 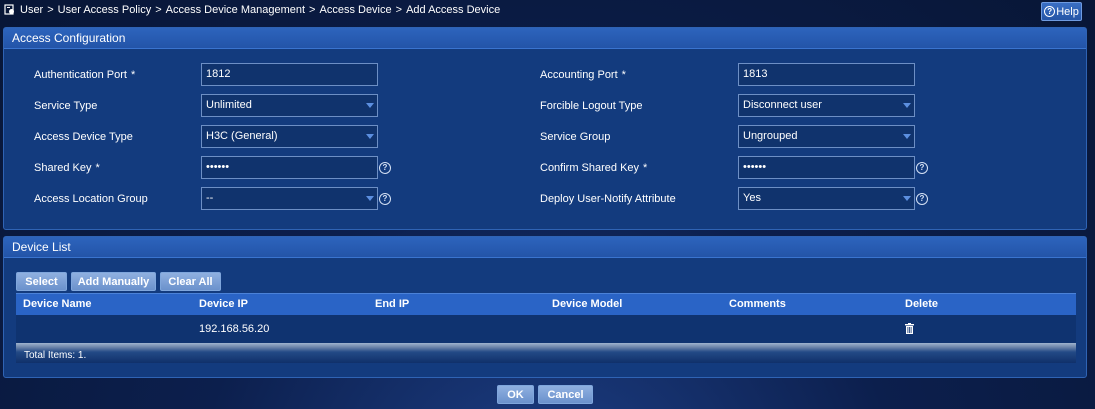 I want to click on service-group-label: Service Group, so click(x=575, y=137).